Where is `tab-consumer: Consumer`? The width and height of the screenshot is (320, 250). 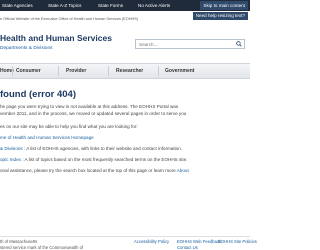 tab-consumer: Consumer is located at coordinates (28, 71).